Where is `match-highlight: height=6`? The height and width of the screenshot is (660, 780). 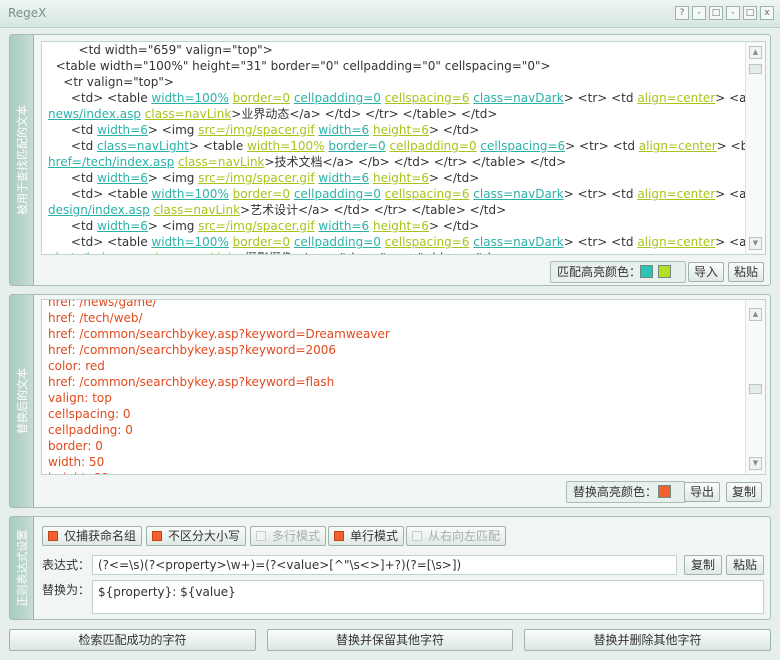
match-highlight: height=6 is located at coordinates (400, 226).